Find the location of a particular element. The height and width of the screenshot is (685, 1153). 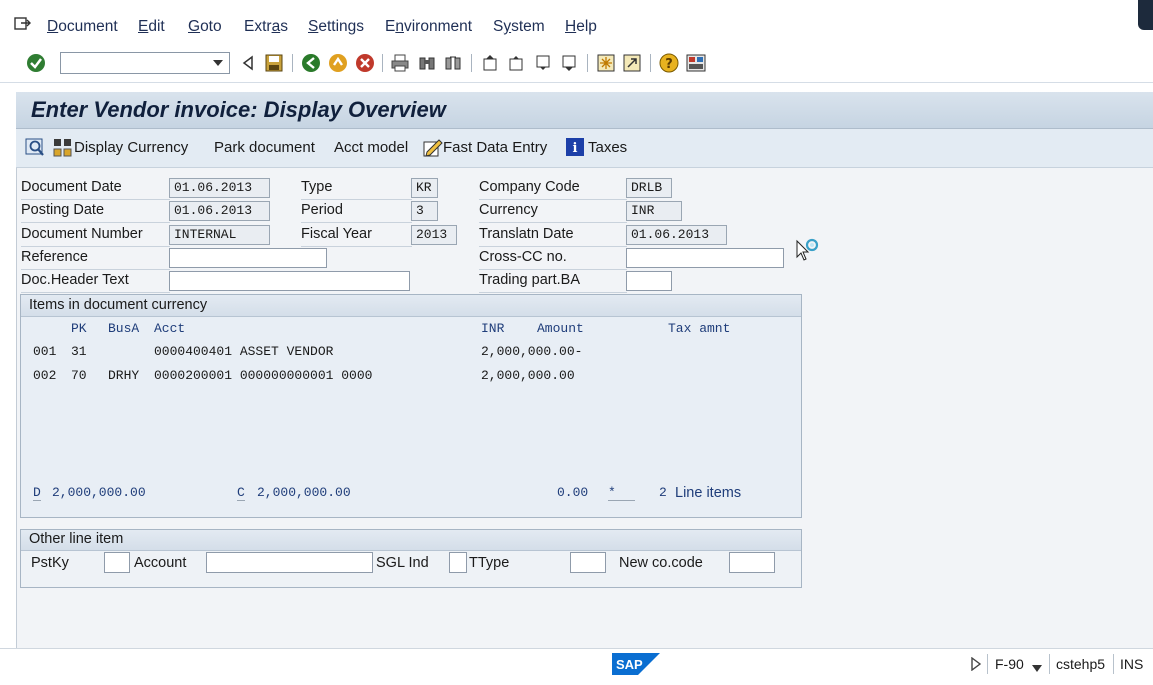

command-dropdown-icon is located at coordinates (218, 63).